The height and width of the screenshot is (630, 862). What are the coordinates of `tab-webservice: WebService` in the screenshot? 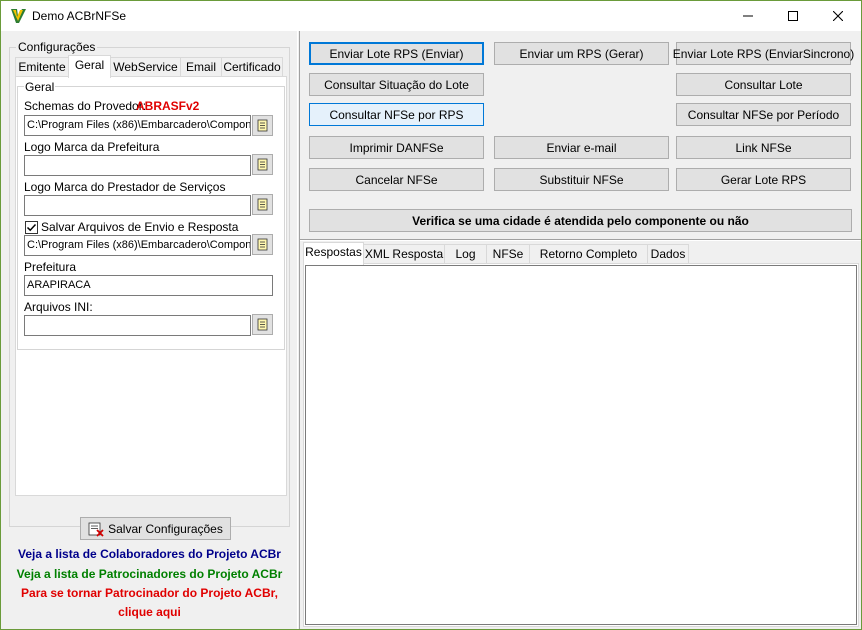 It's located at (145, 67).